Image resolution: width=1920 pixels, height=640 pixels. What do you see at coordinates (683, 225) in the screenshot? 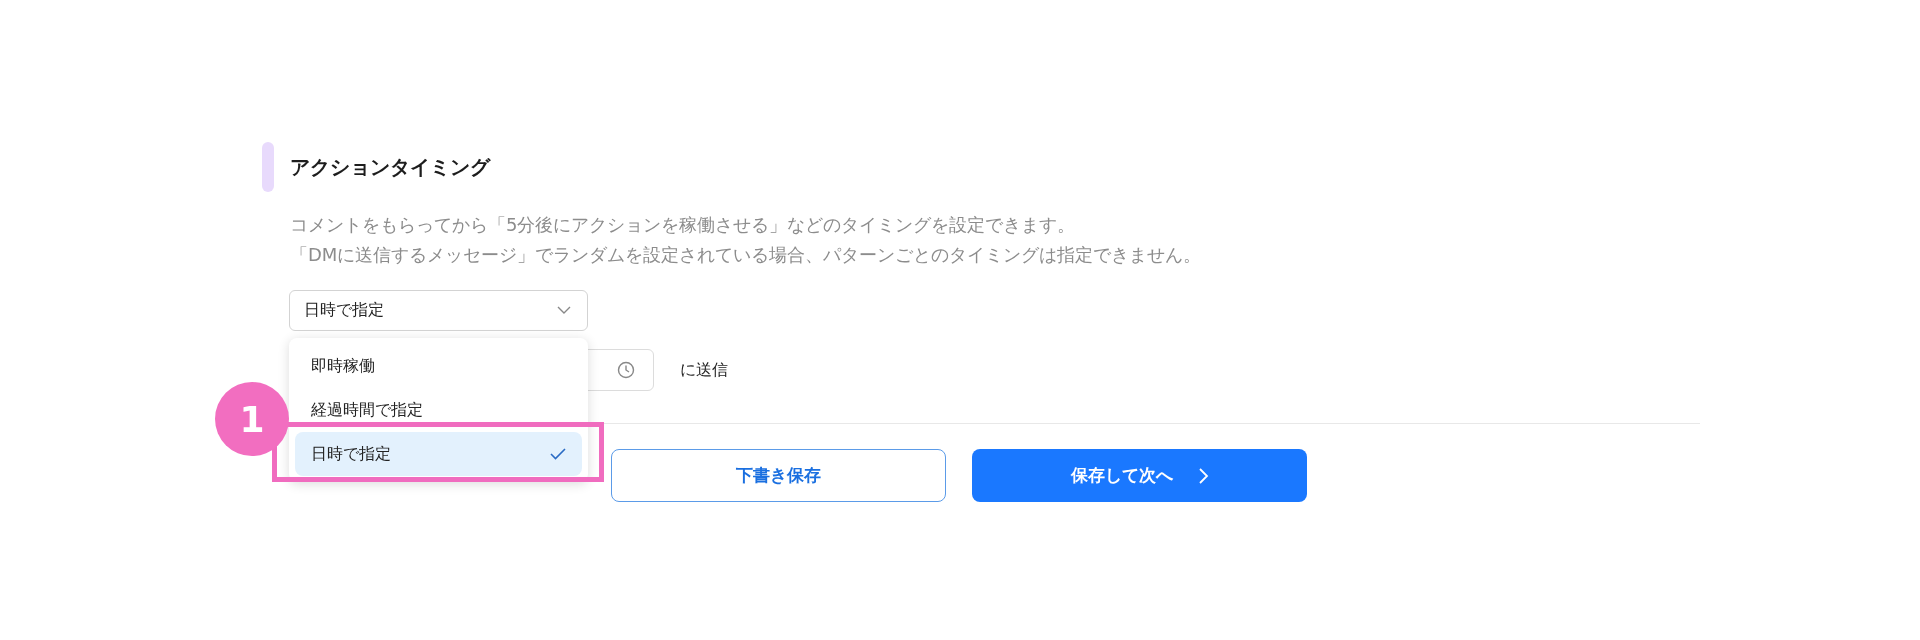
I see `description-text: コメントをもらってから「5分後にアクションを稼働させる」などのタイミングを設定できます。` at bounding box center [683, 225].